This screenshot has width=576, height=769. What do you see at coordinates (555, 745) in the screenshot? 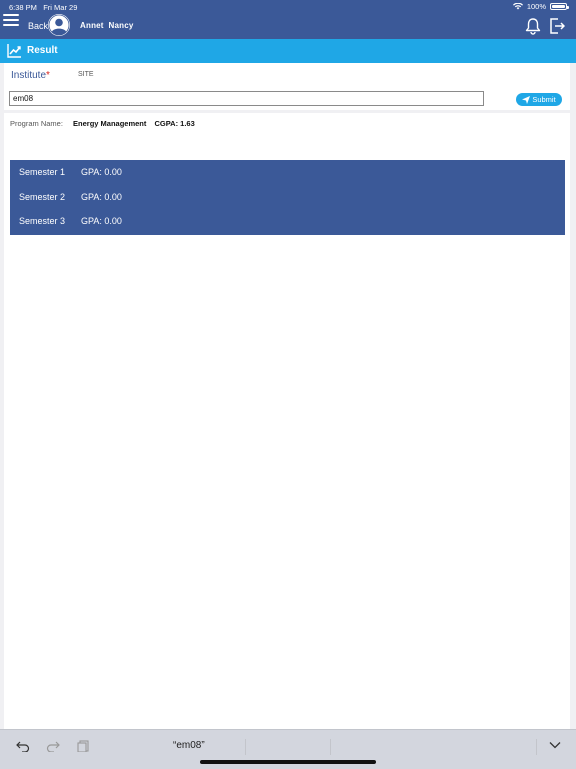
I see `chevron-down-icon` at bounding box center [555, 745].